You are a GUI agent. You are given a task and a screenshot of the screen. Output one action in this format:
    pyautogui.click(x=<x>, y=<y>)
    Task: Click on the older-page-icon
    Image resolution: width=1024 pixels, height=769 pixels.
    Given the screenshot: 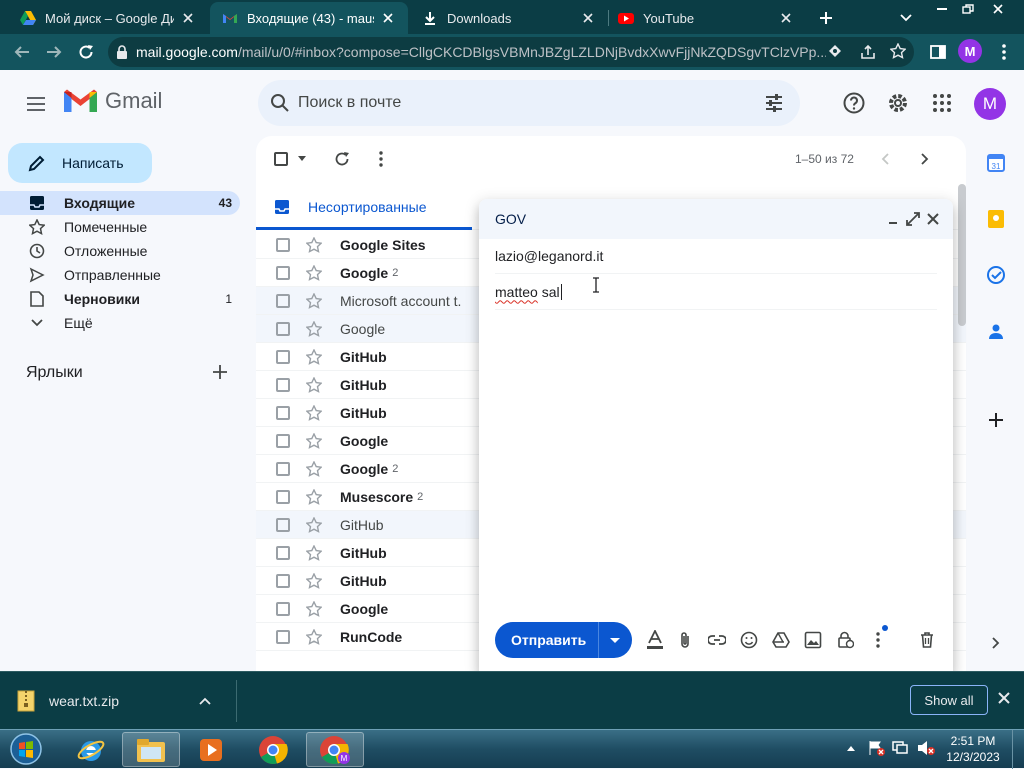 What is the action you would take?
    pyautogui.click(x=925, y=159)
    